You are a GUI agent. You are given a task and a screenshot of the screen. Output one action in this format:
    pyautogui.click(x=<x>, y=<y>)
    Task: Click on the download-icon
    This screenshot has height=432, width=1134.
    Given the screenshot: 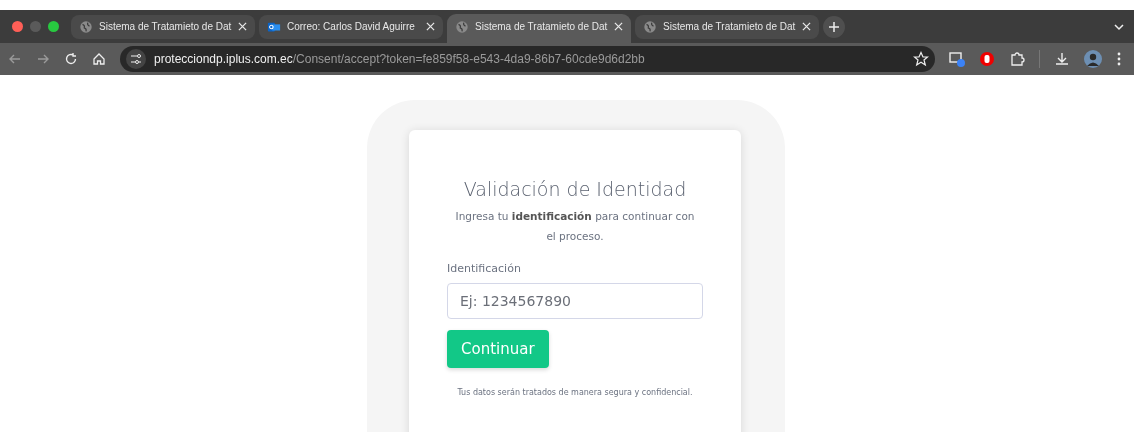 What is the action you would take?
    pyautogui.click(x=1062, y=59)
    